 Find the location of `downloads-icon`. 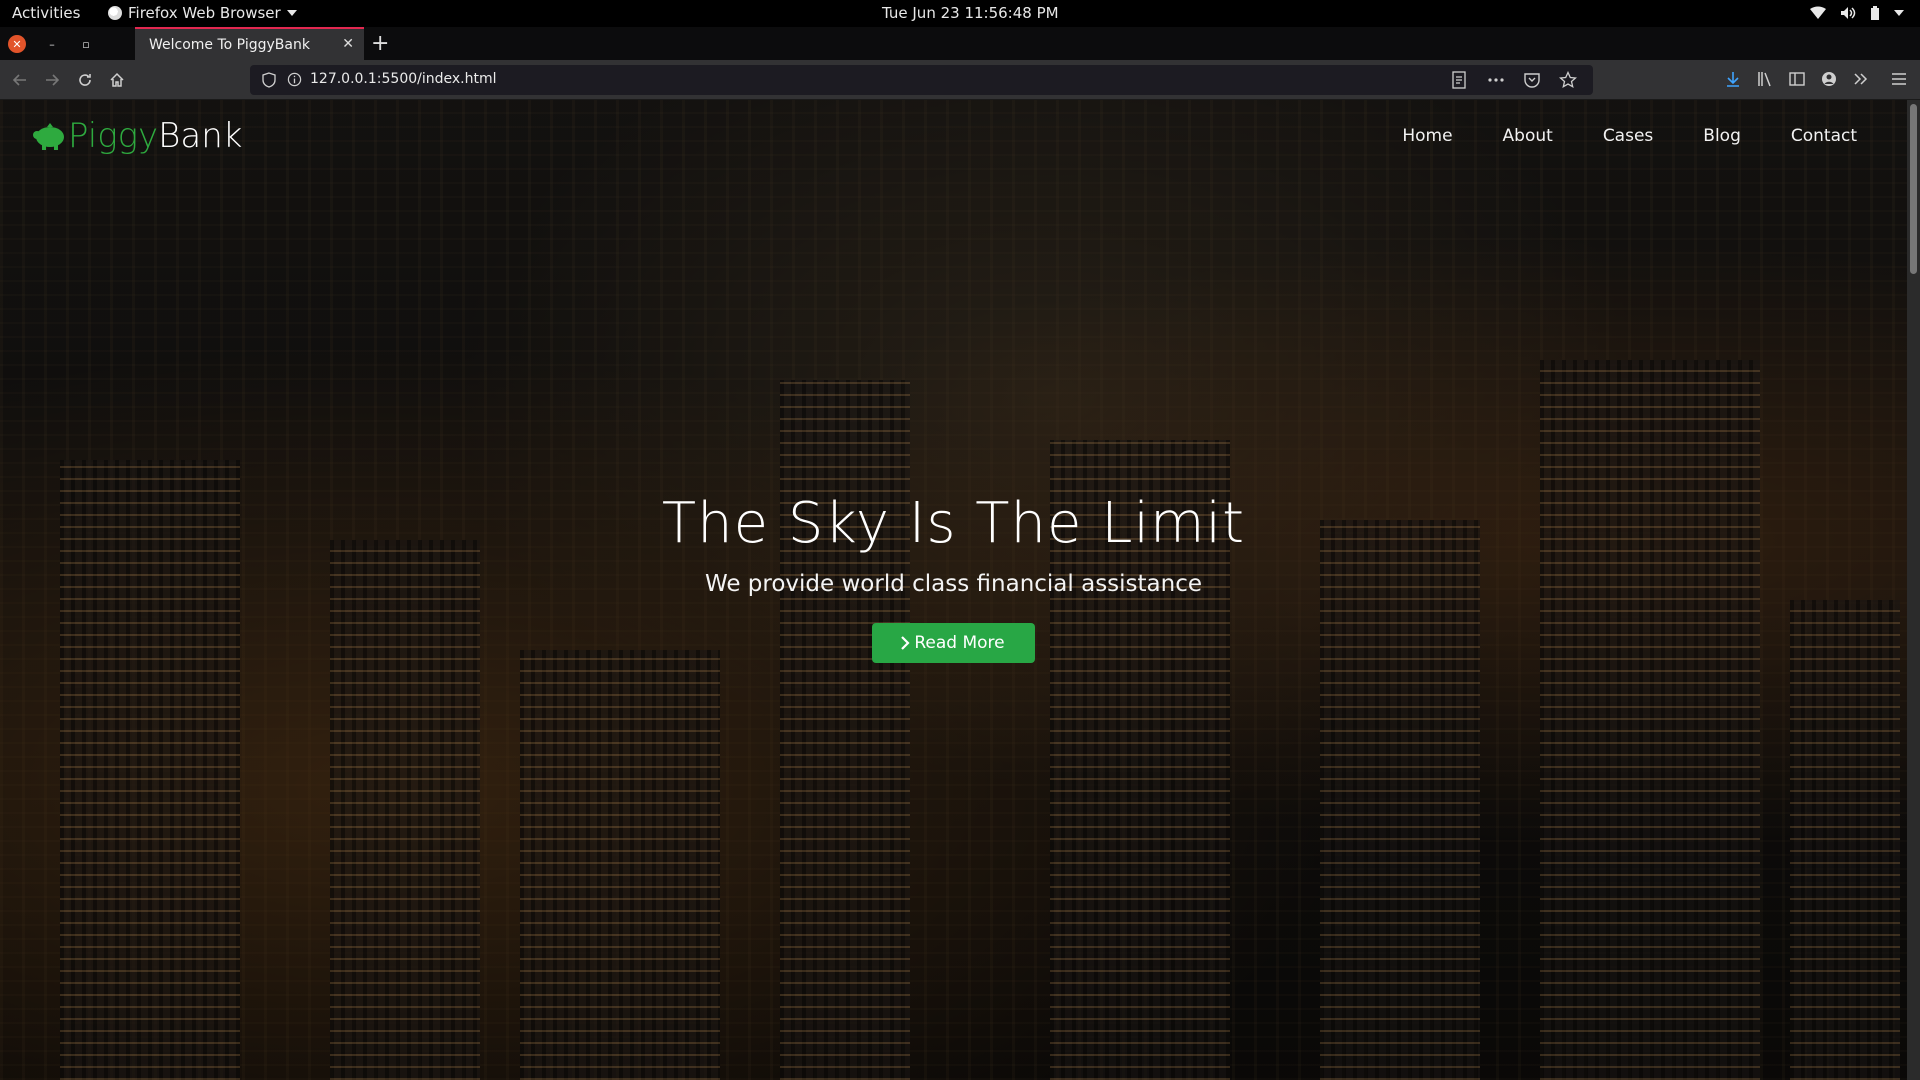

downloads-icon is located at coordinates (1733, 79).